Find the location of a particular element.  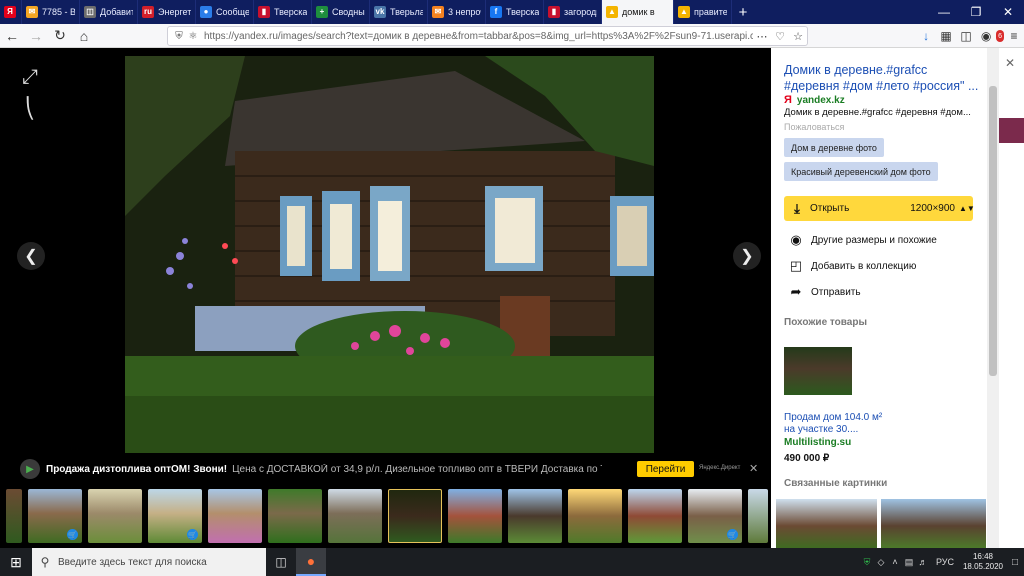

browser-tab: Я is located at coordinates (11, 12).